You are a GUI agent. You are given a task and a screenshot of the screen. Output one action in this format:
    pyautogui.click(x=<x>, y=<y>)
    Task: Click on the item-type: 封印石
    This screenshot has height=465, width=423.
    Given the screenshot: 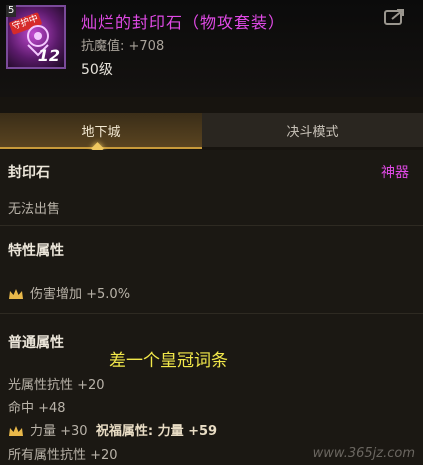 What is the action you would take?
    pyautogui.click(x=29, y=173)
    